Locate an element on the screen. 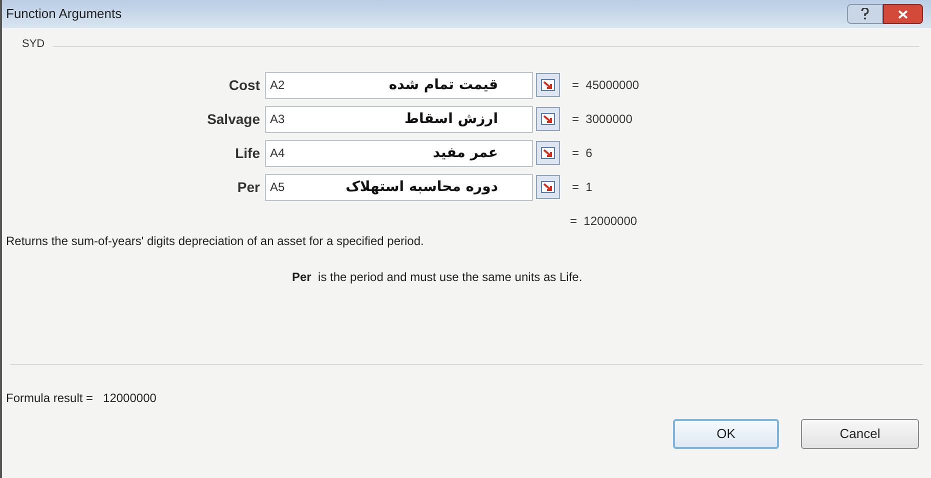 This screenshot has width=931, height=478. field-value: A3 is located at coordinates (277, 119).